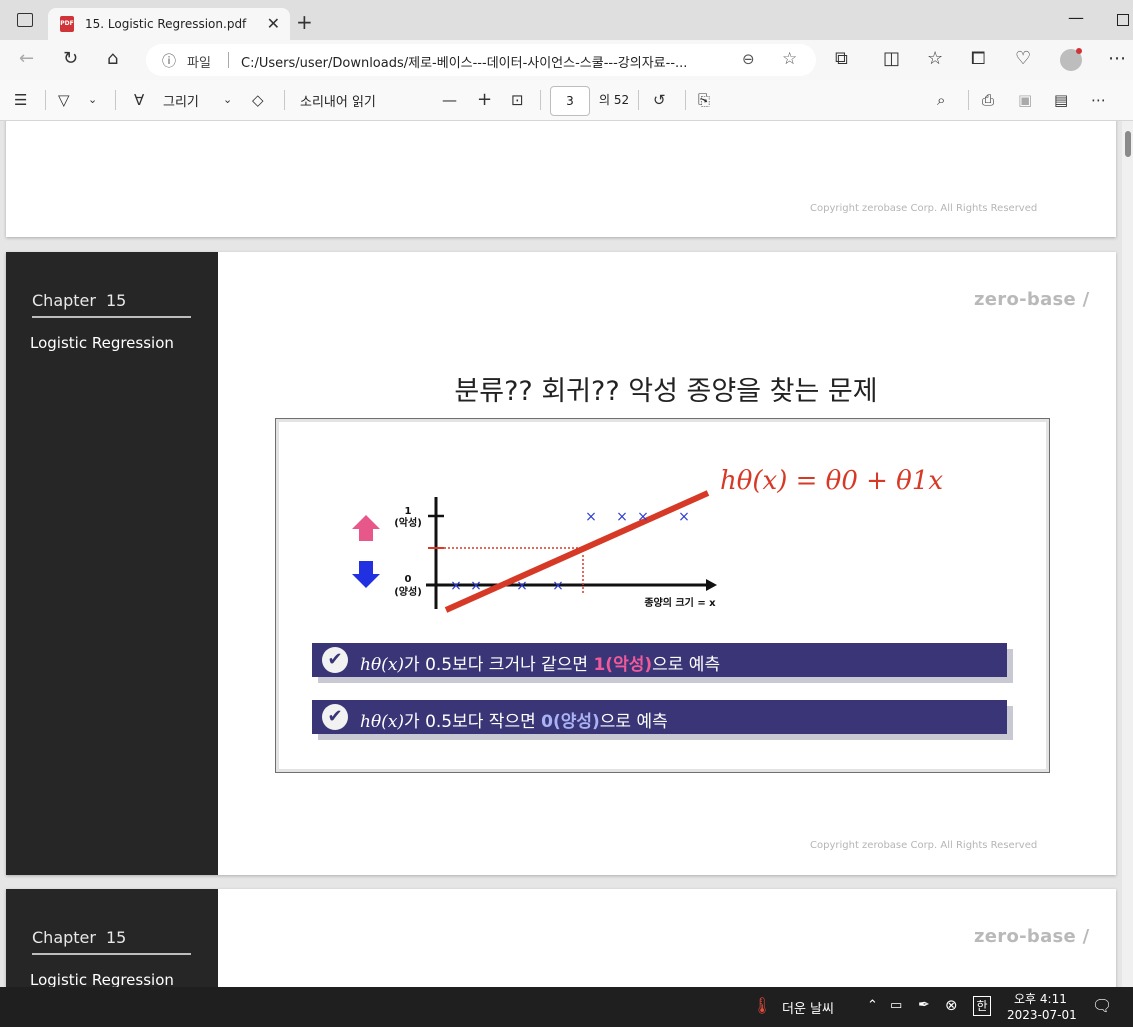 The image size is (1133, 1027). What do you see at coordinates (139, 100) in the screenshot?
I see `draw-icon: ∀` at bounding box center [139, 100].